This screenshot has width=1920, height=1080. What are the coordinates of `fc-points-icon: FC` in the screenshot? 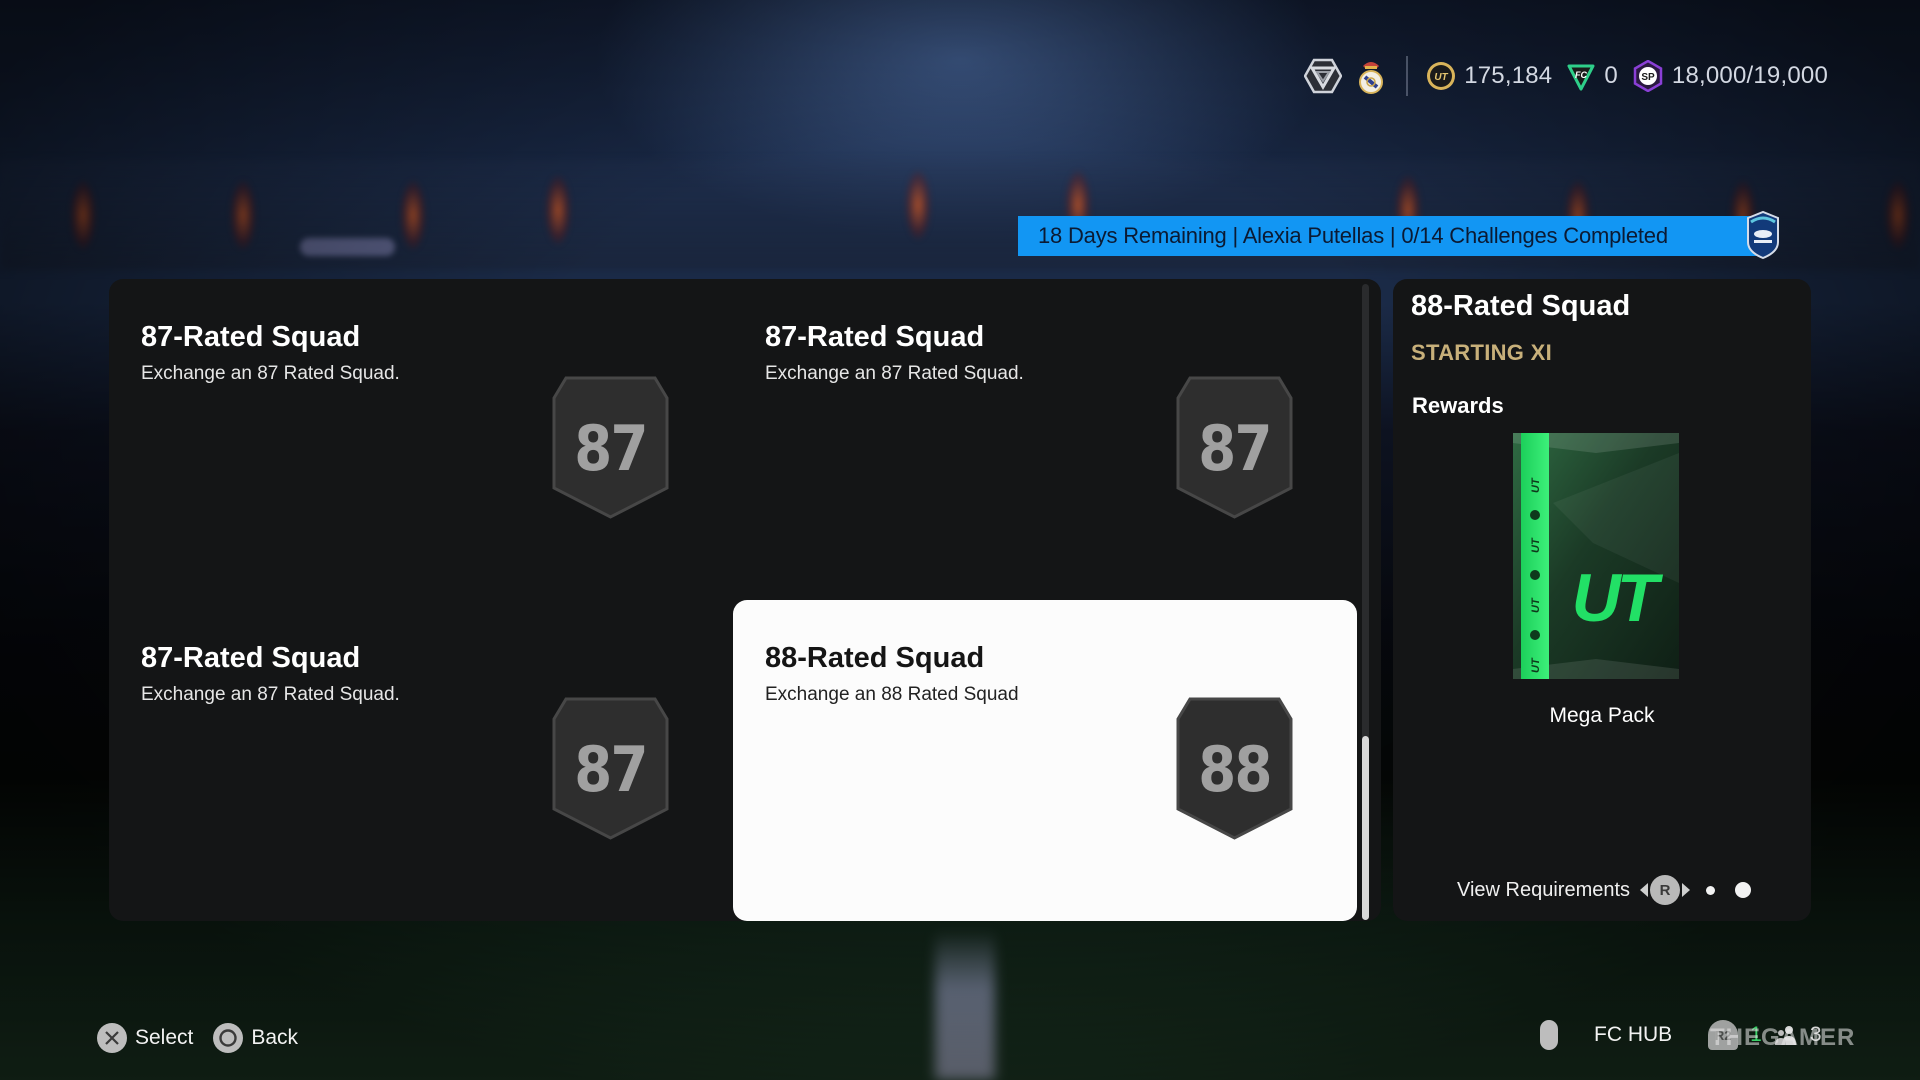 It's located at (1581, 76).